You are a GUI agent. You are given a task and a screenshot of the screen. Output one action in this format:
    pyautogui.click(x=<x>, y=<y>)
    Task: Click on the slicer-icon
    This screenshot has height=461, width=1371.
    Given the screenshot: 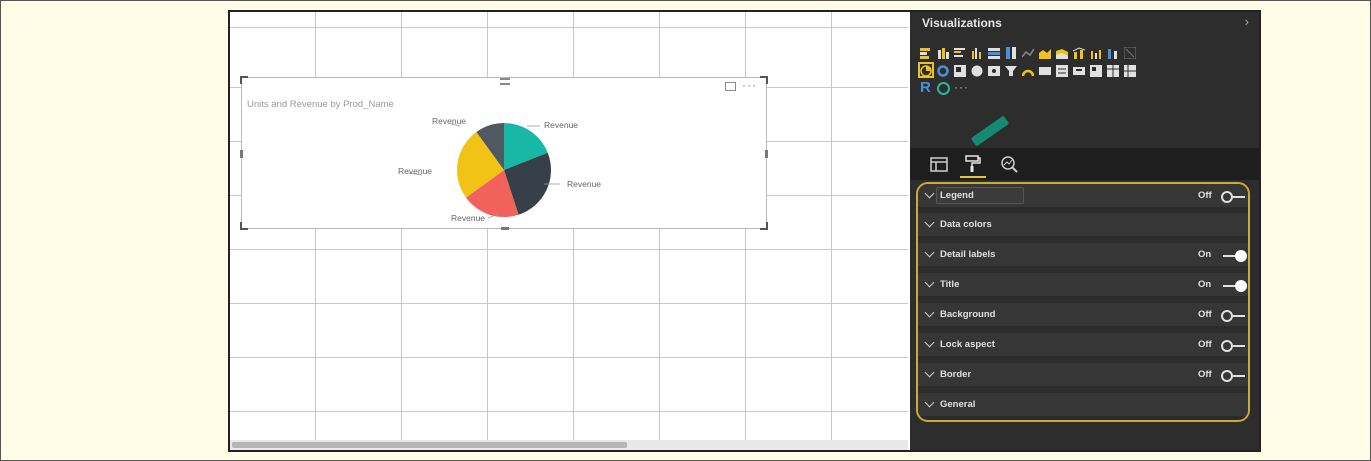 What is the action you would take?
    pyautogui.click(x=1096, y=70)
    